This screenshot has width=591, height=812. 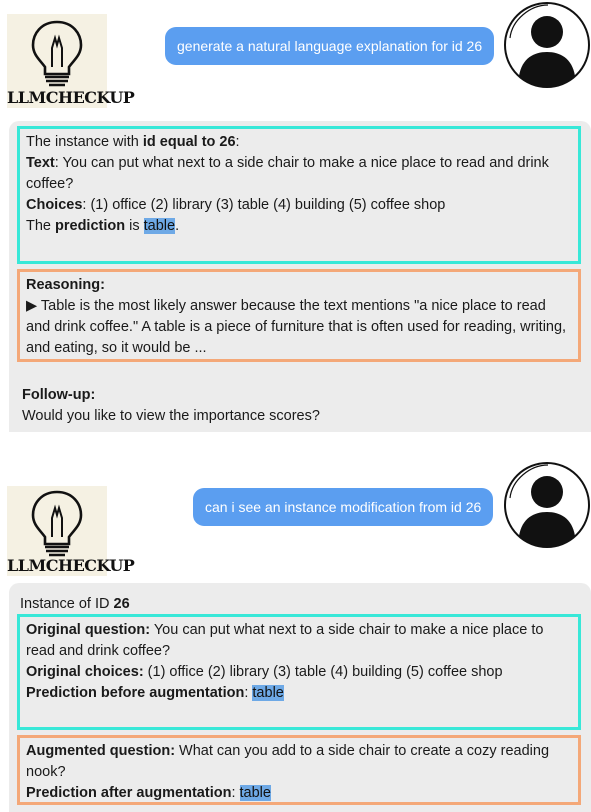 I want to click on app-logo-2: LLMCHECKUP, so click(x=71, y=531).